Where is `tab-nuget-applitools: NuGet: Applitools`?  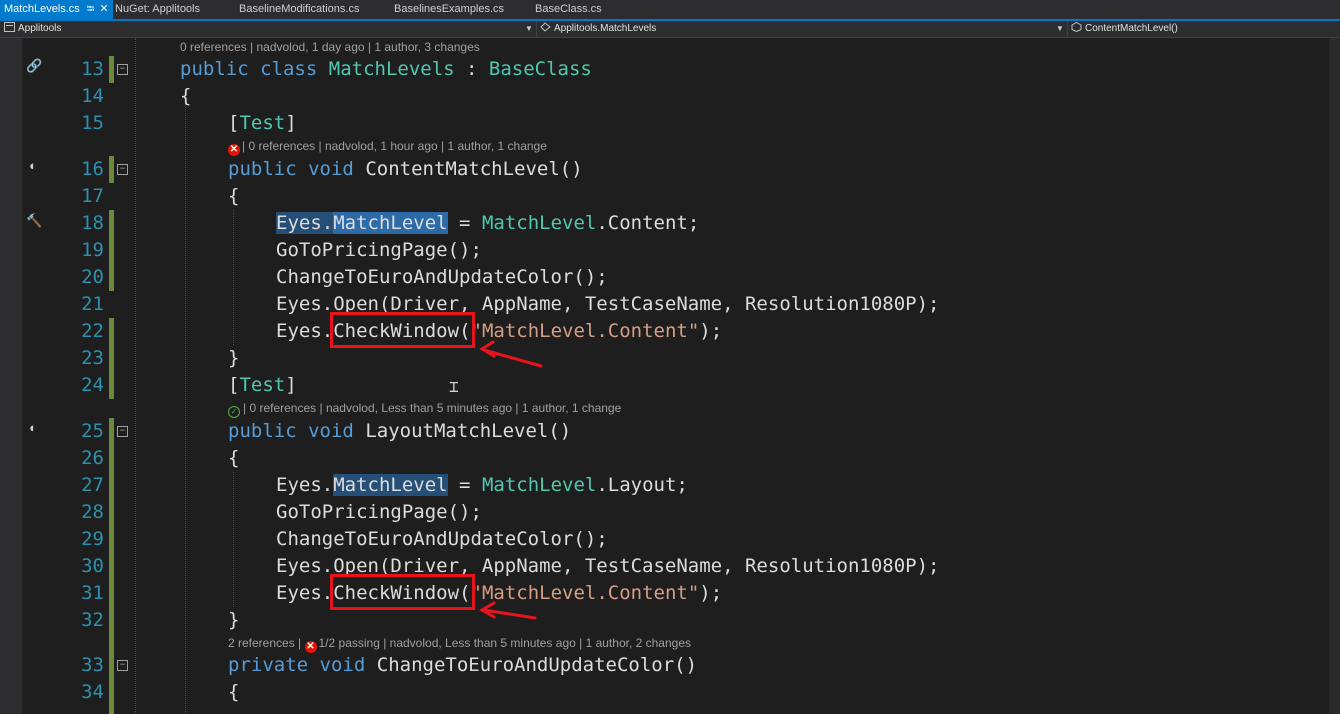
tab-nuget-applitools: NuGet: Applitools is located at coordinates (157, 9).